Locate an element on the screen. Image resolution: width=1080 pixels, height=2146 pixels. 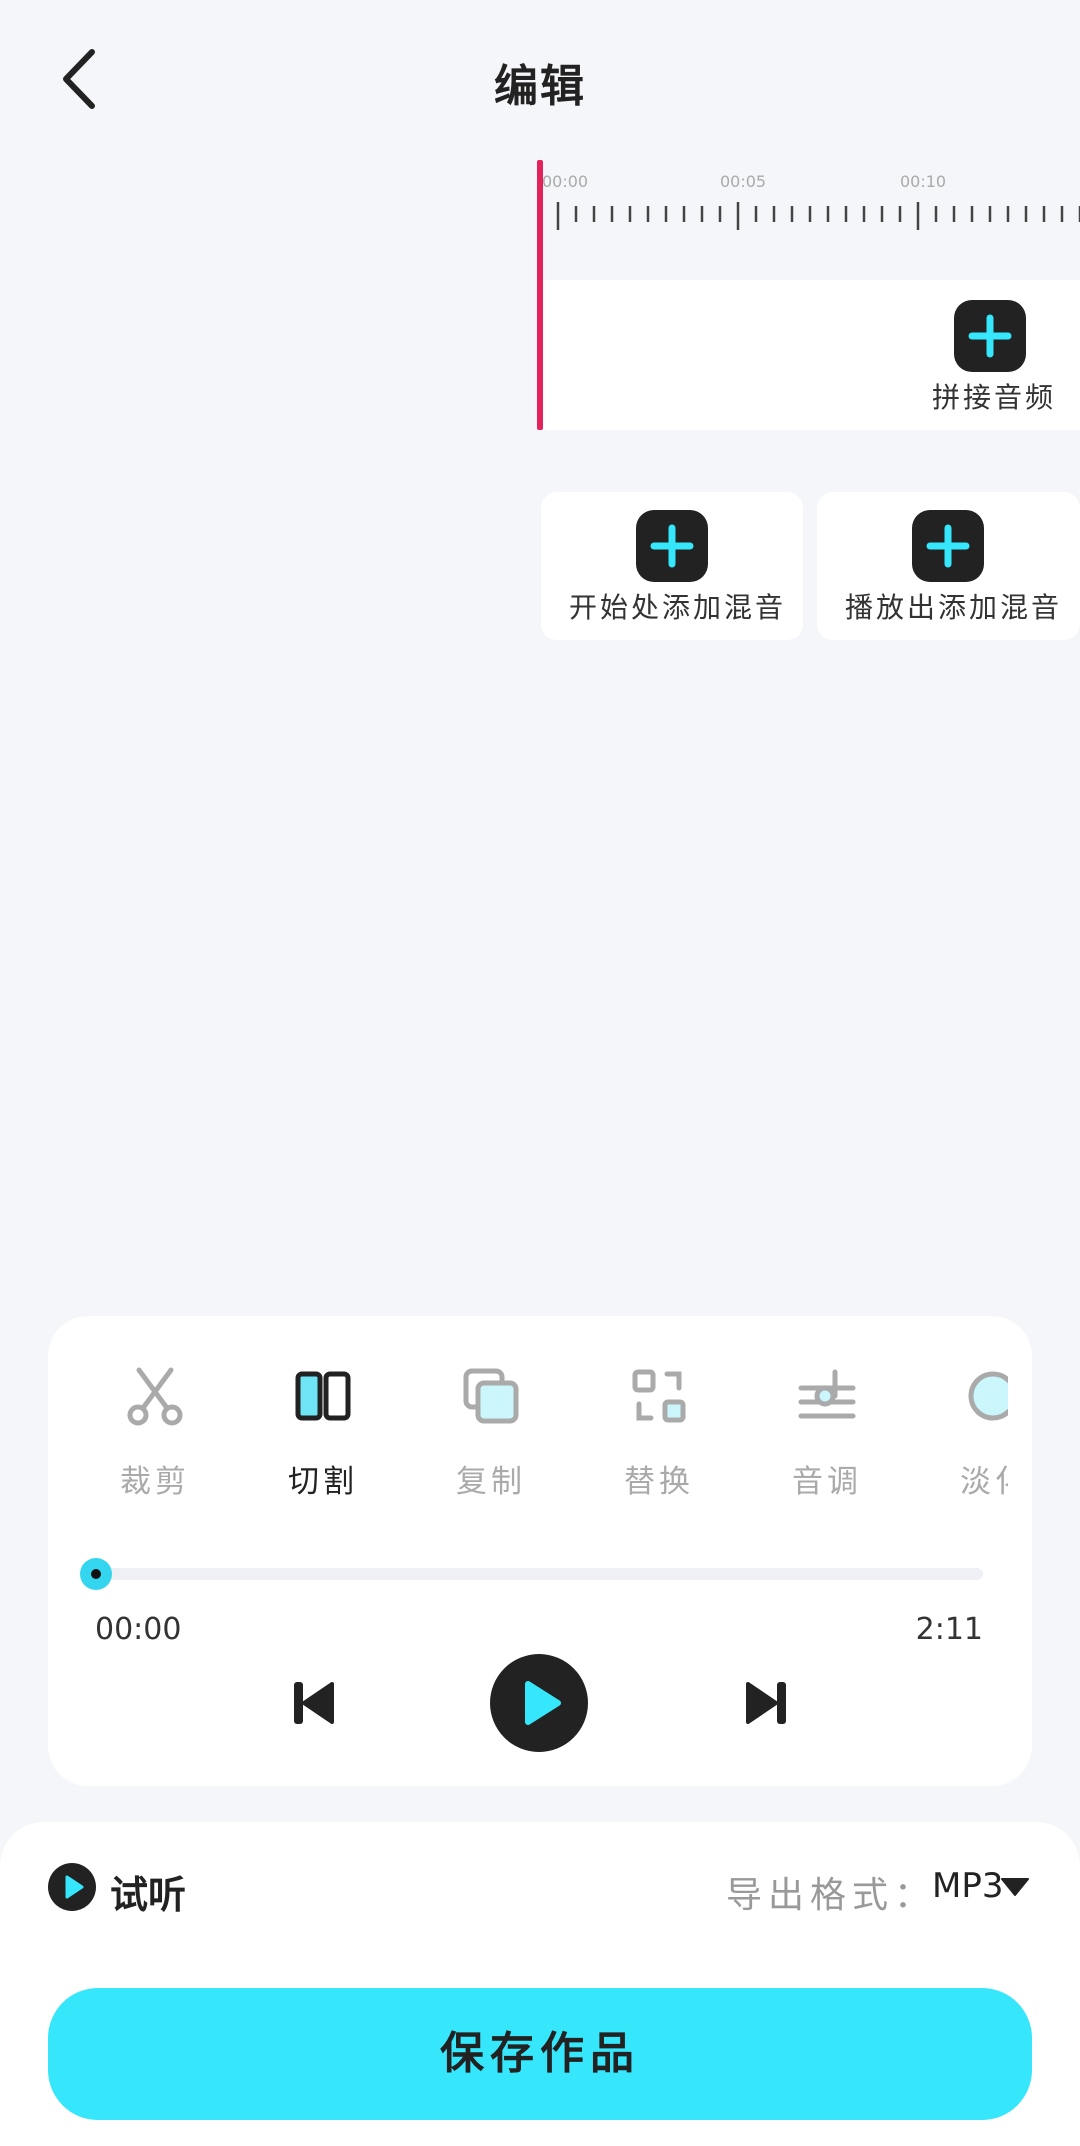
tool-split: 切割 is located at coordinates (323, 1425).